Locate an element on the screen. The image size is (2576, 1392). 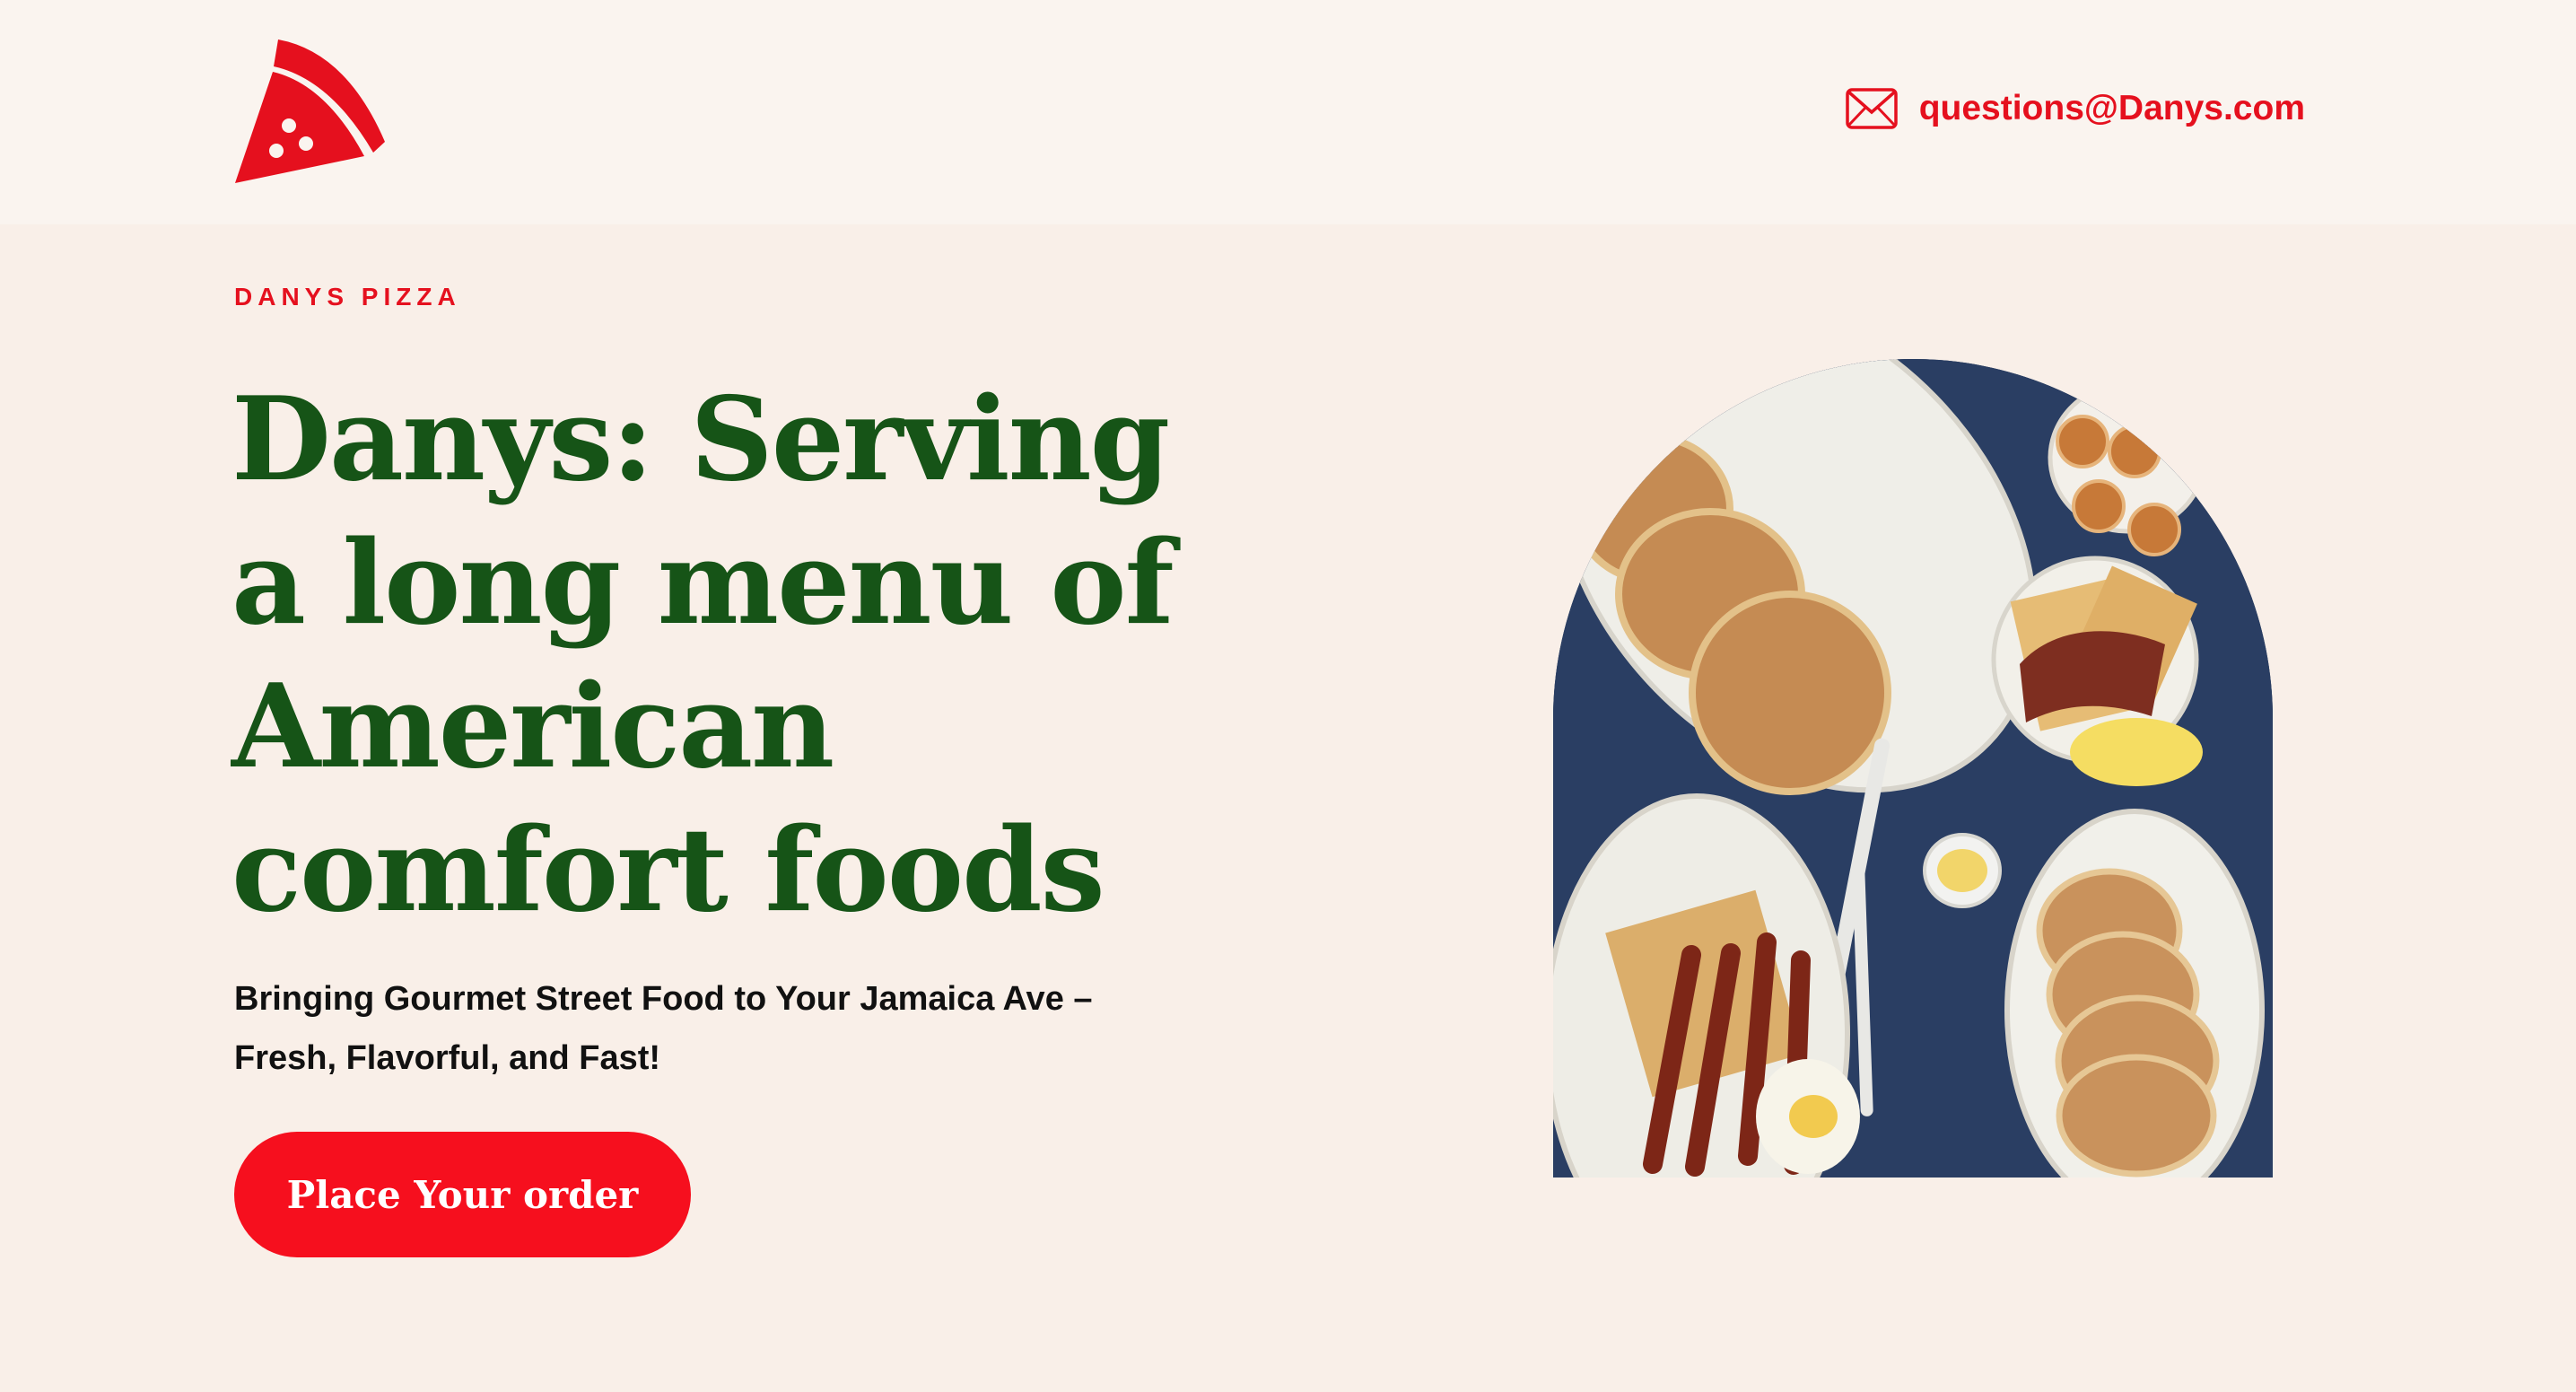
pizza-logo is located at coordinates (312, 110).